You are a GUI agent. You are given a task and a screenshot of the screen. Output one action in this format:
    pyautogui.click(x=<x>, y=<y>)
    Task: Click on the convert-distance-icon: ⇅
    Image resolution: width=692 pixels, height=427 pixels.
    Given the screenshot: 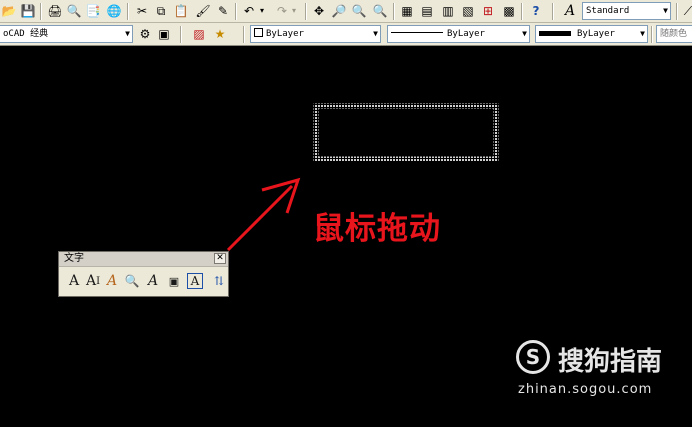 What is the action you would take?
    pyautogui.click(x=219, y=281)
    